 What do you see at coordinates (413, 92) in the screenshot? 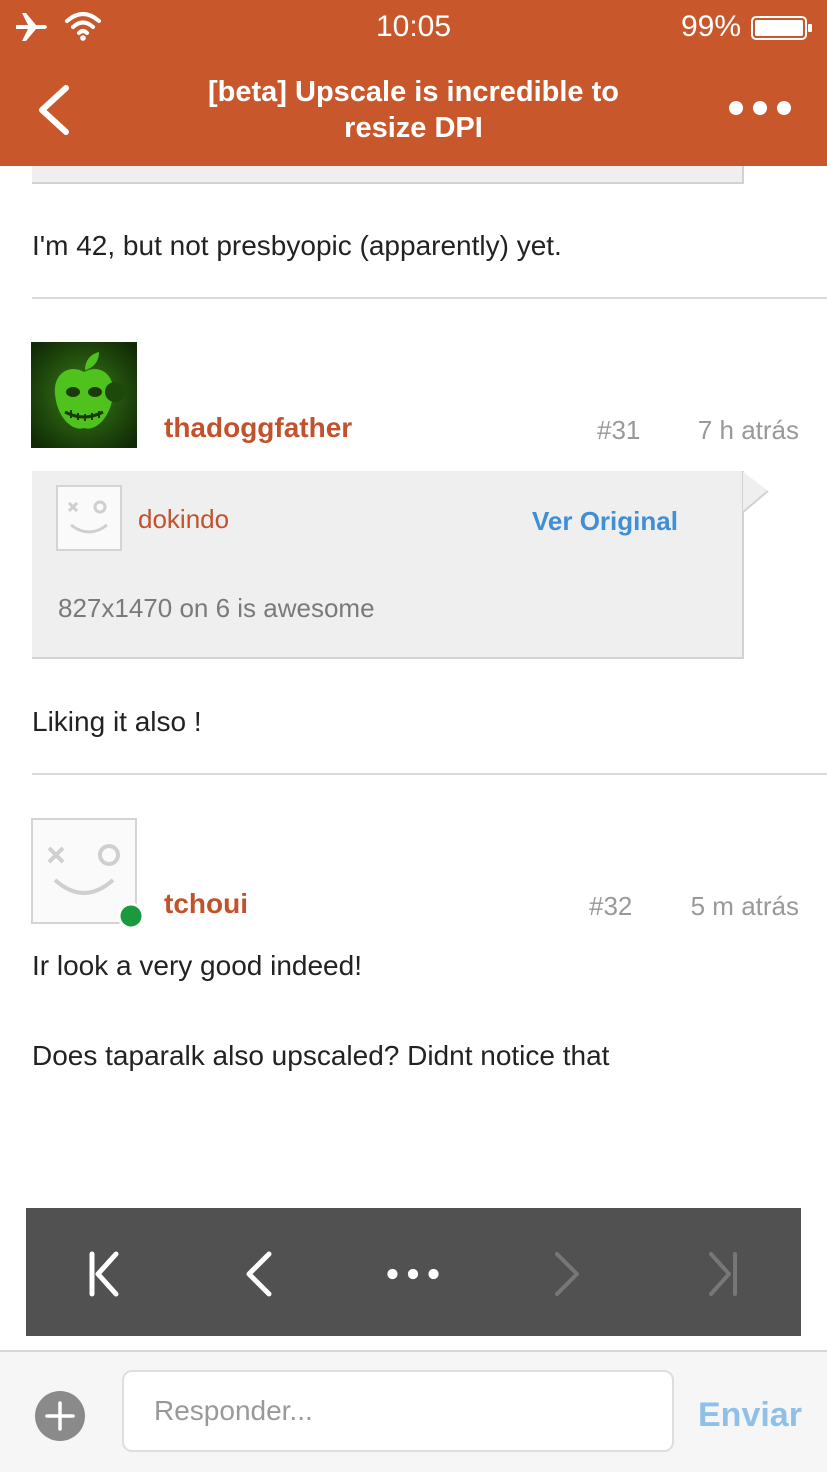
I see `thread-title-line1: [beta] Upscale is incredible to` at bounding box center [413, 92].